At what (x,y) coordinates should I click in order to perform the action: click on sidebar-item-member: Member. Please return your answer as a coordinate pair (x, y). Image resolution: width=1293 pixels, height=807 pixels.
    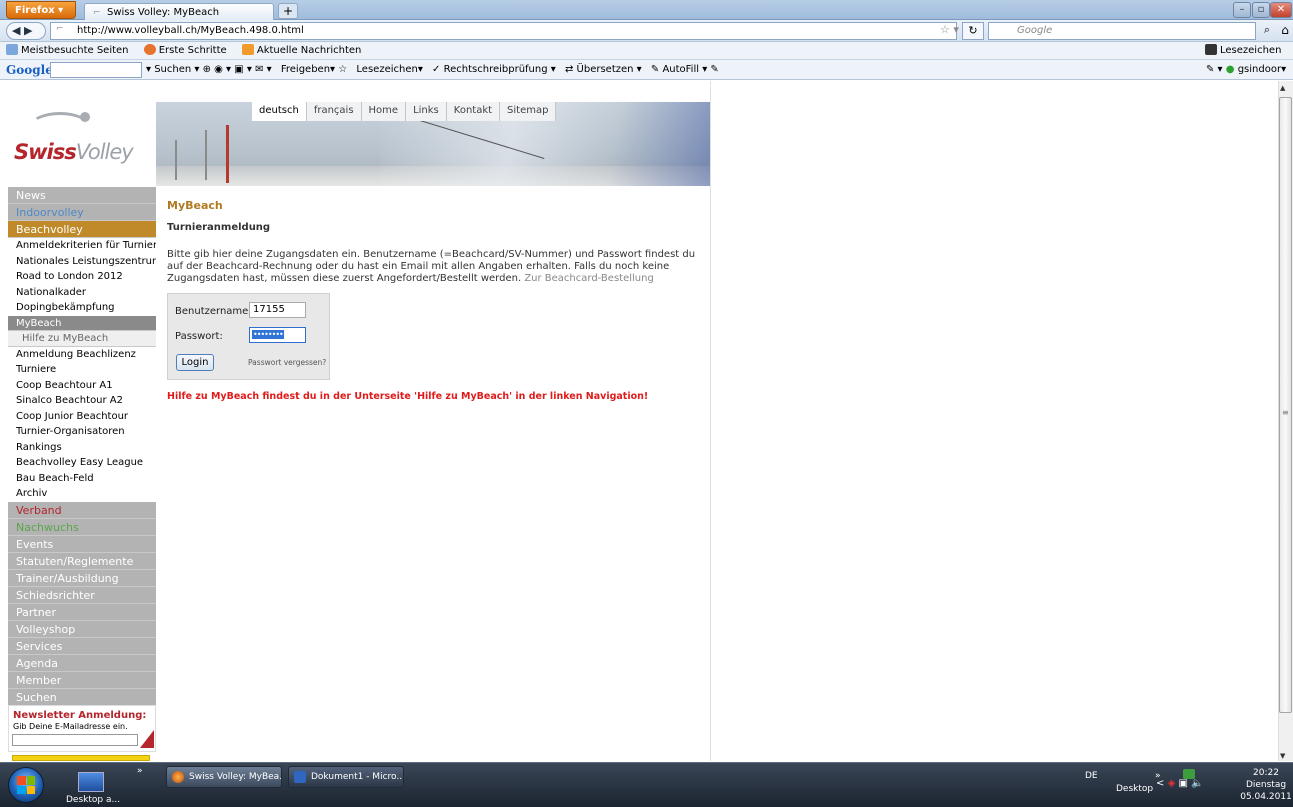
    Looking at the image, I should click on (82, 680).